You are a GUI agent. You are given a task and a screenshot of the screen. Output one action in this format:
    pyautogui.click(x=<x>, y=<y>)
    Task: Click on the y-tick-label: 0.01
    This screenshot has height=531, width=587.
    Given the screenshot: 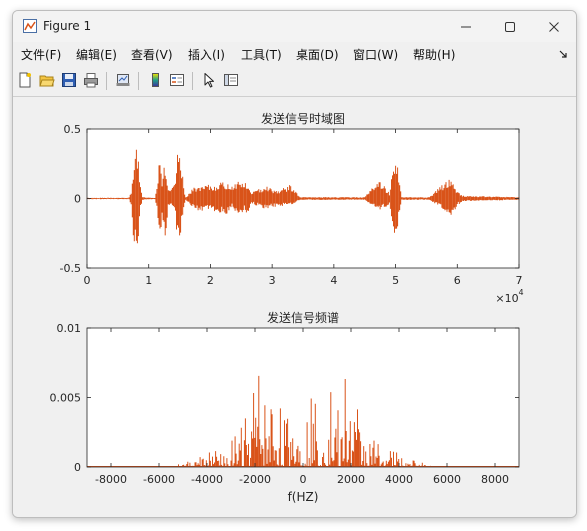 What is the action you would take?
    pyautogui.click(x=69, y=328)
    